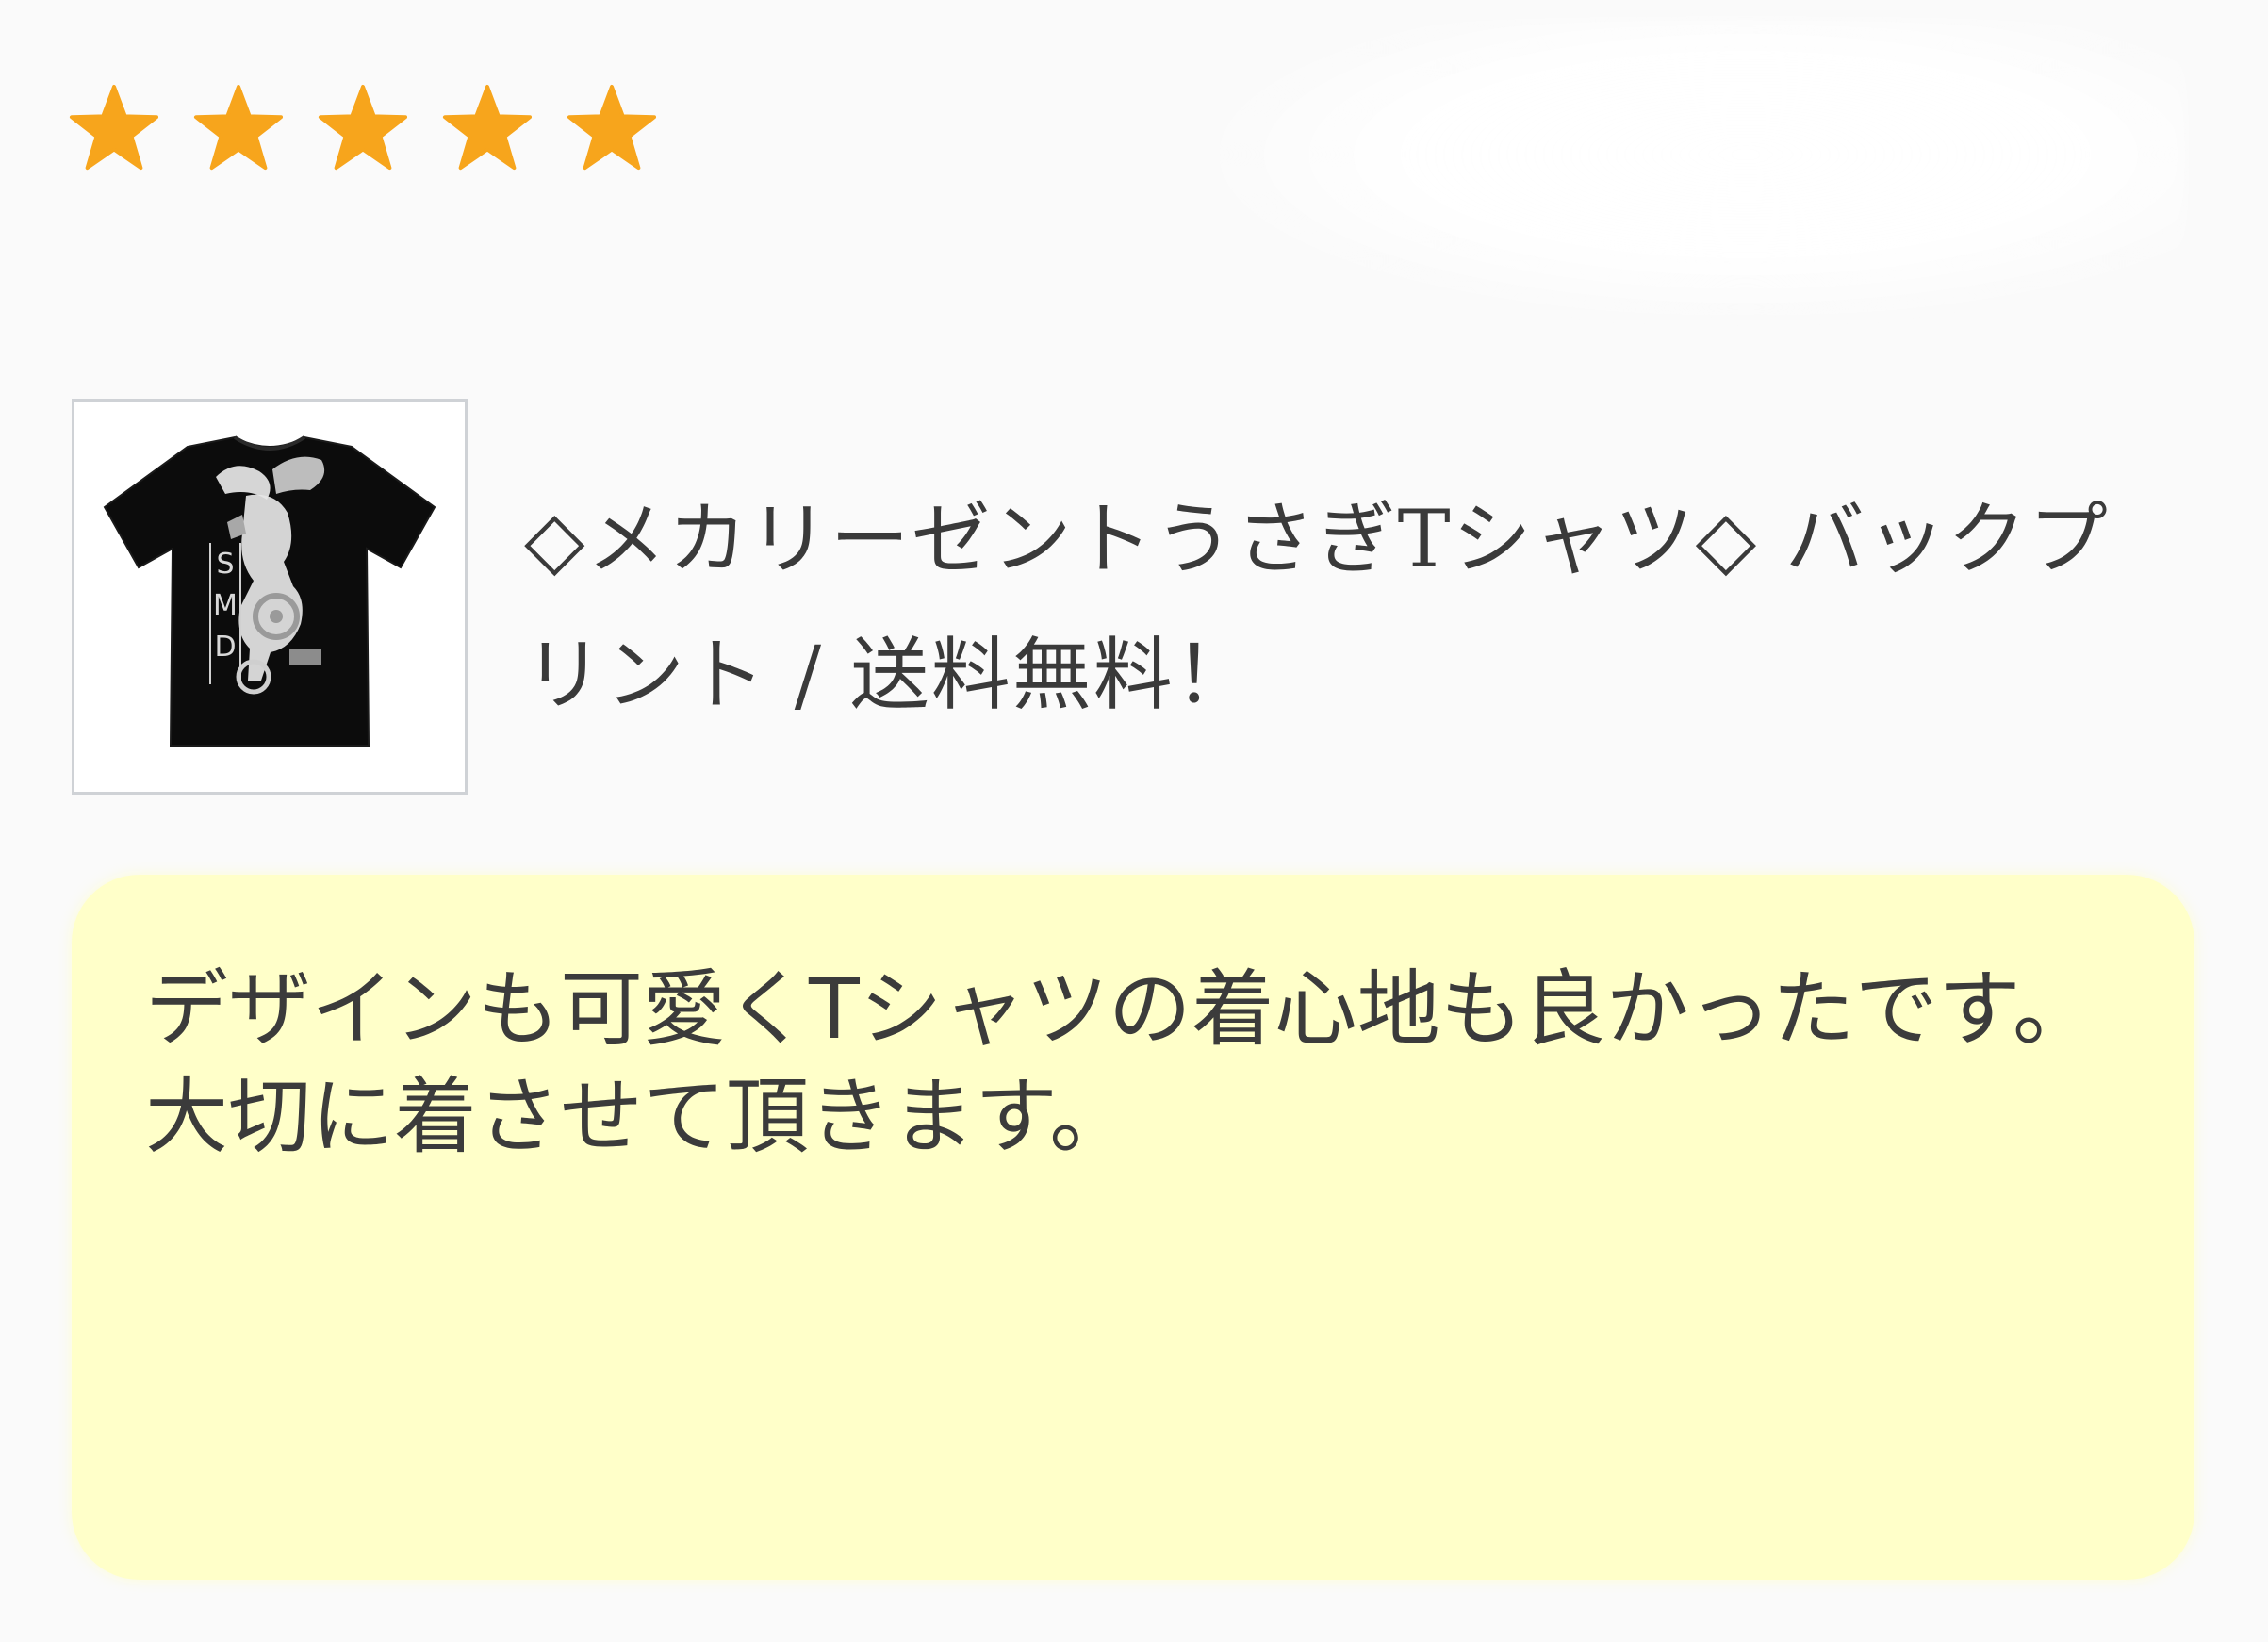 The height and width of the screenshot is (1642, 2268). I want to click on print-letters: SMD, so click(226, 606).